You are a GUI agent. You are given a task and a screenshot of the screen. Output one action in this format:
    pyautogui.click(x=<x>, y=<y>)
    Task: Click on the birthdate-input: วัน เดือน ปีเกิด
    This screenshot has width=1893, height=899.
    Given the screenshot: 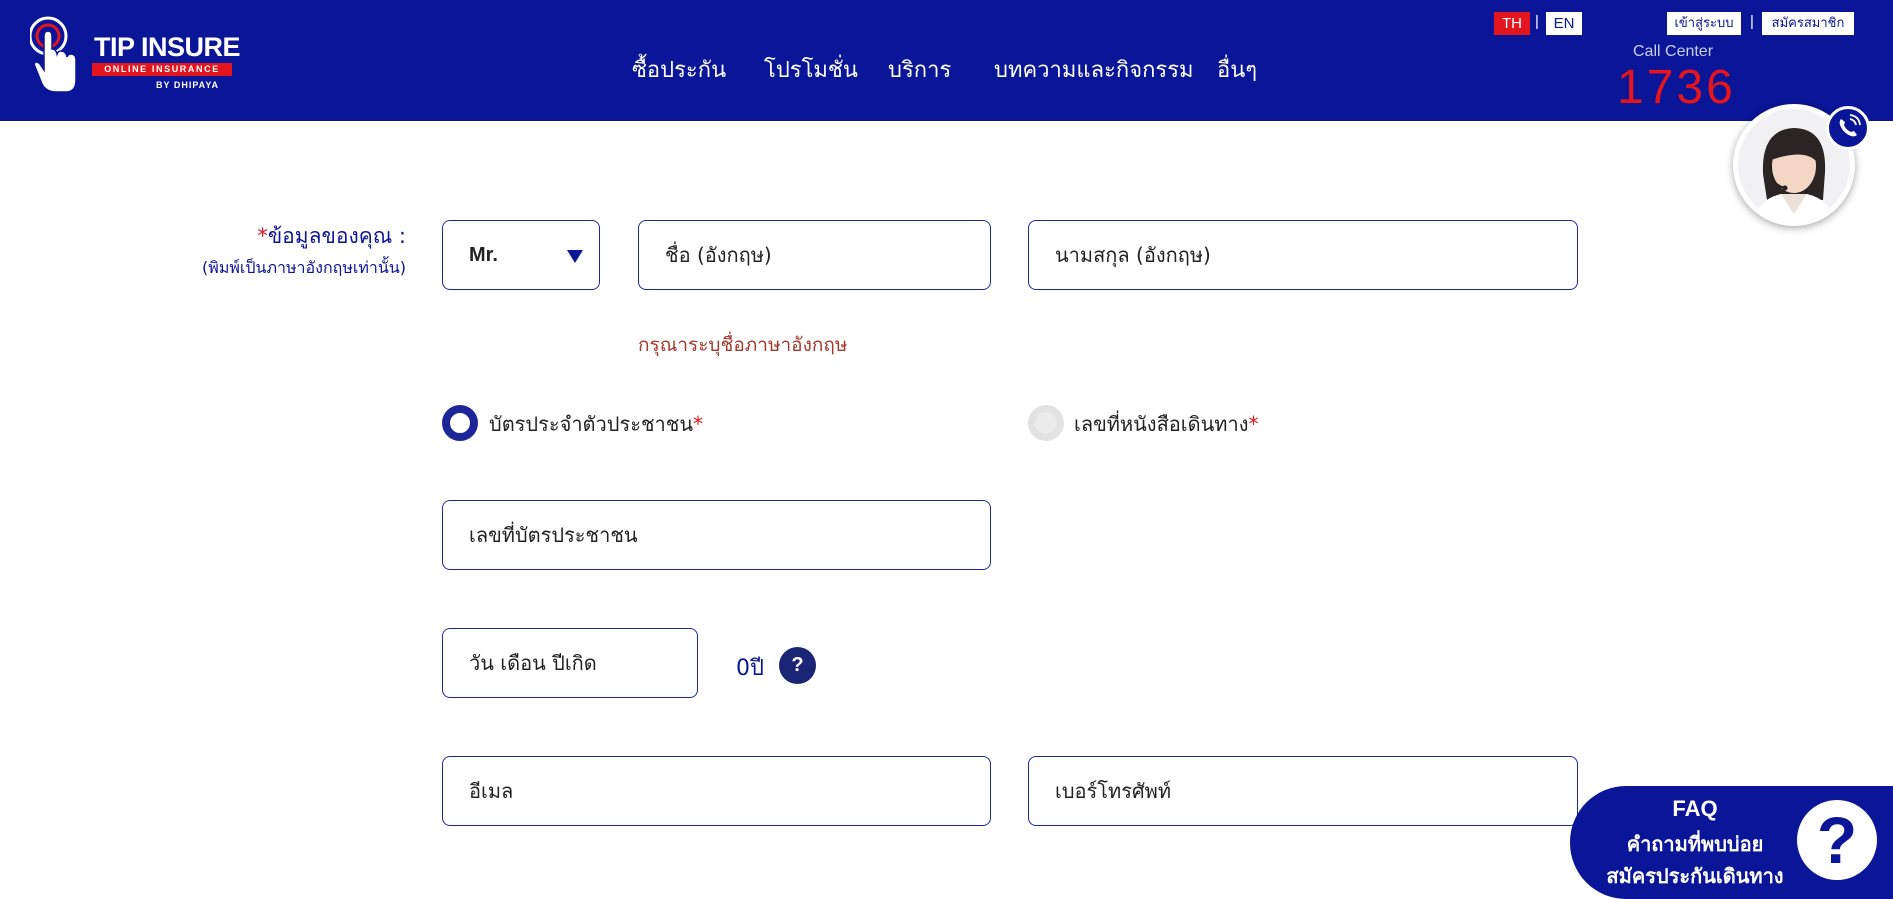 What is the action you would take?
    pyautogui.click(x=570, y=663)
    